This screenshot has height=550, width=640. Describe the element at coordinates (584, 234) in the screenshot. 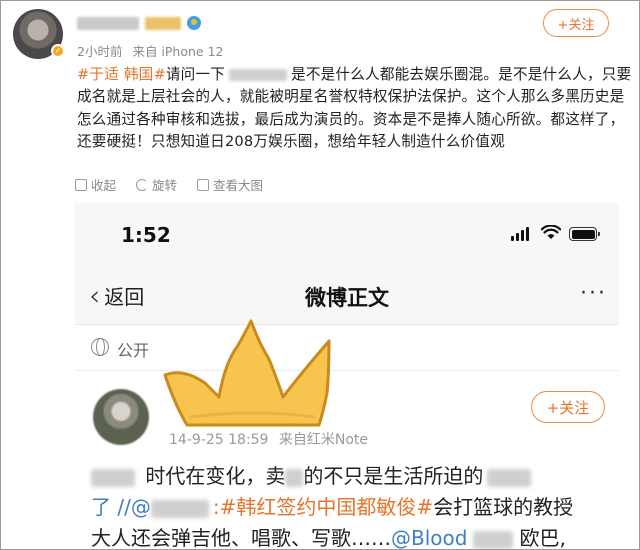

I see `battery-icon` at that location.